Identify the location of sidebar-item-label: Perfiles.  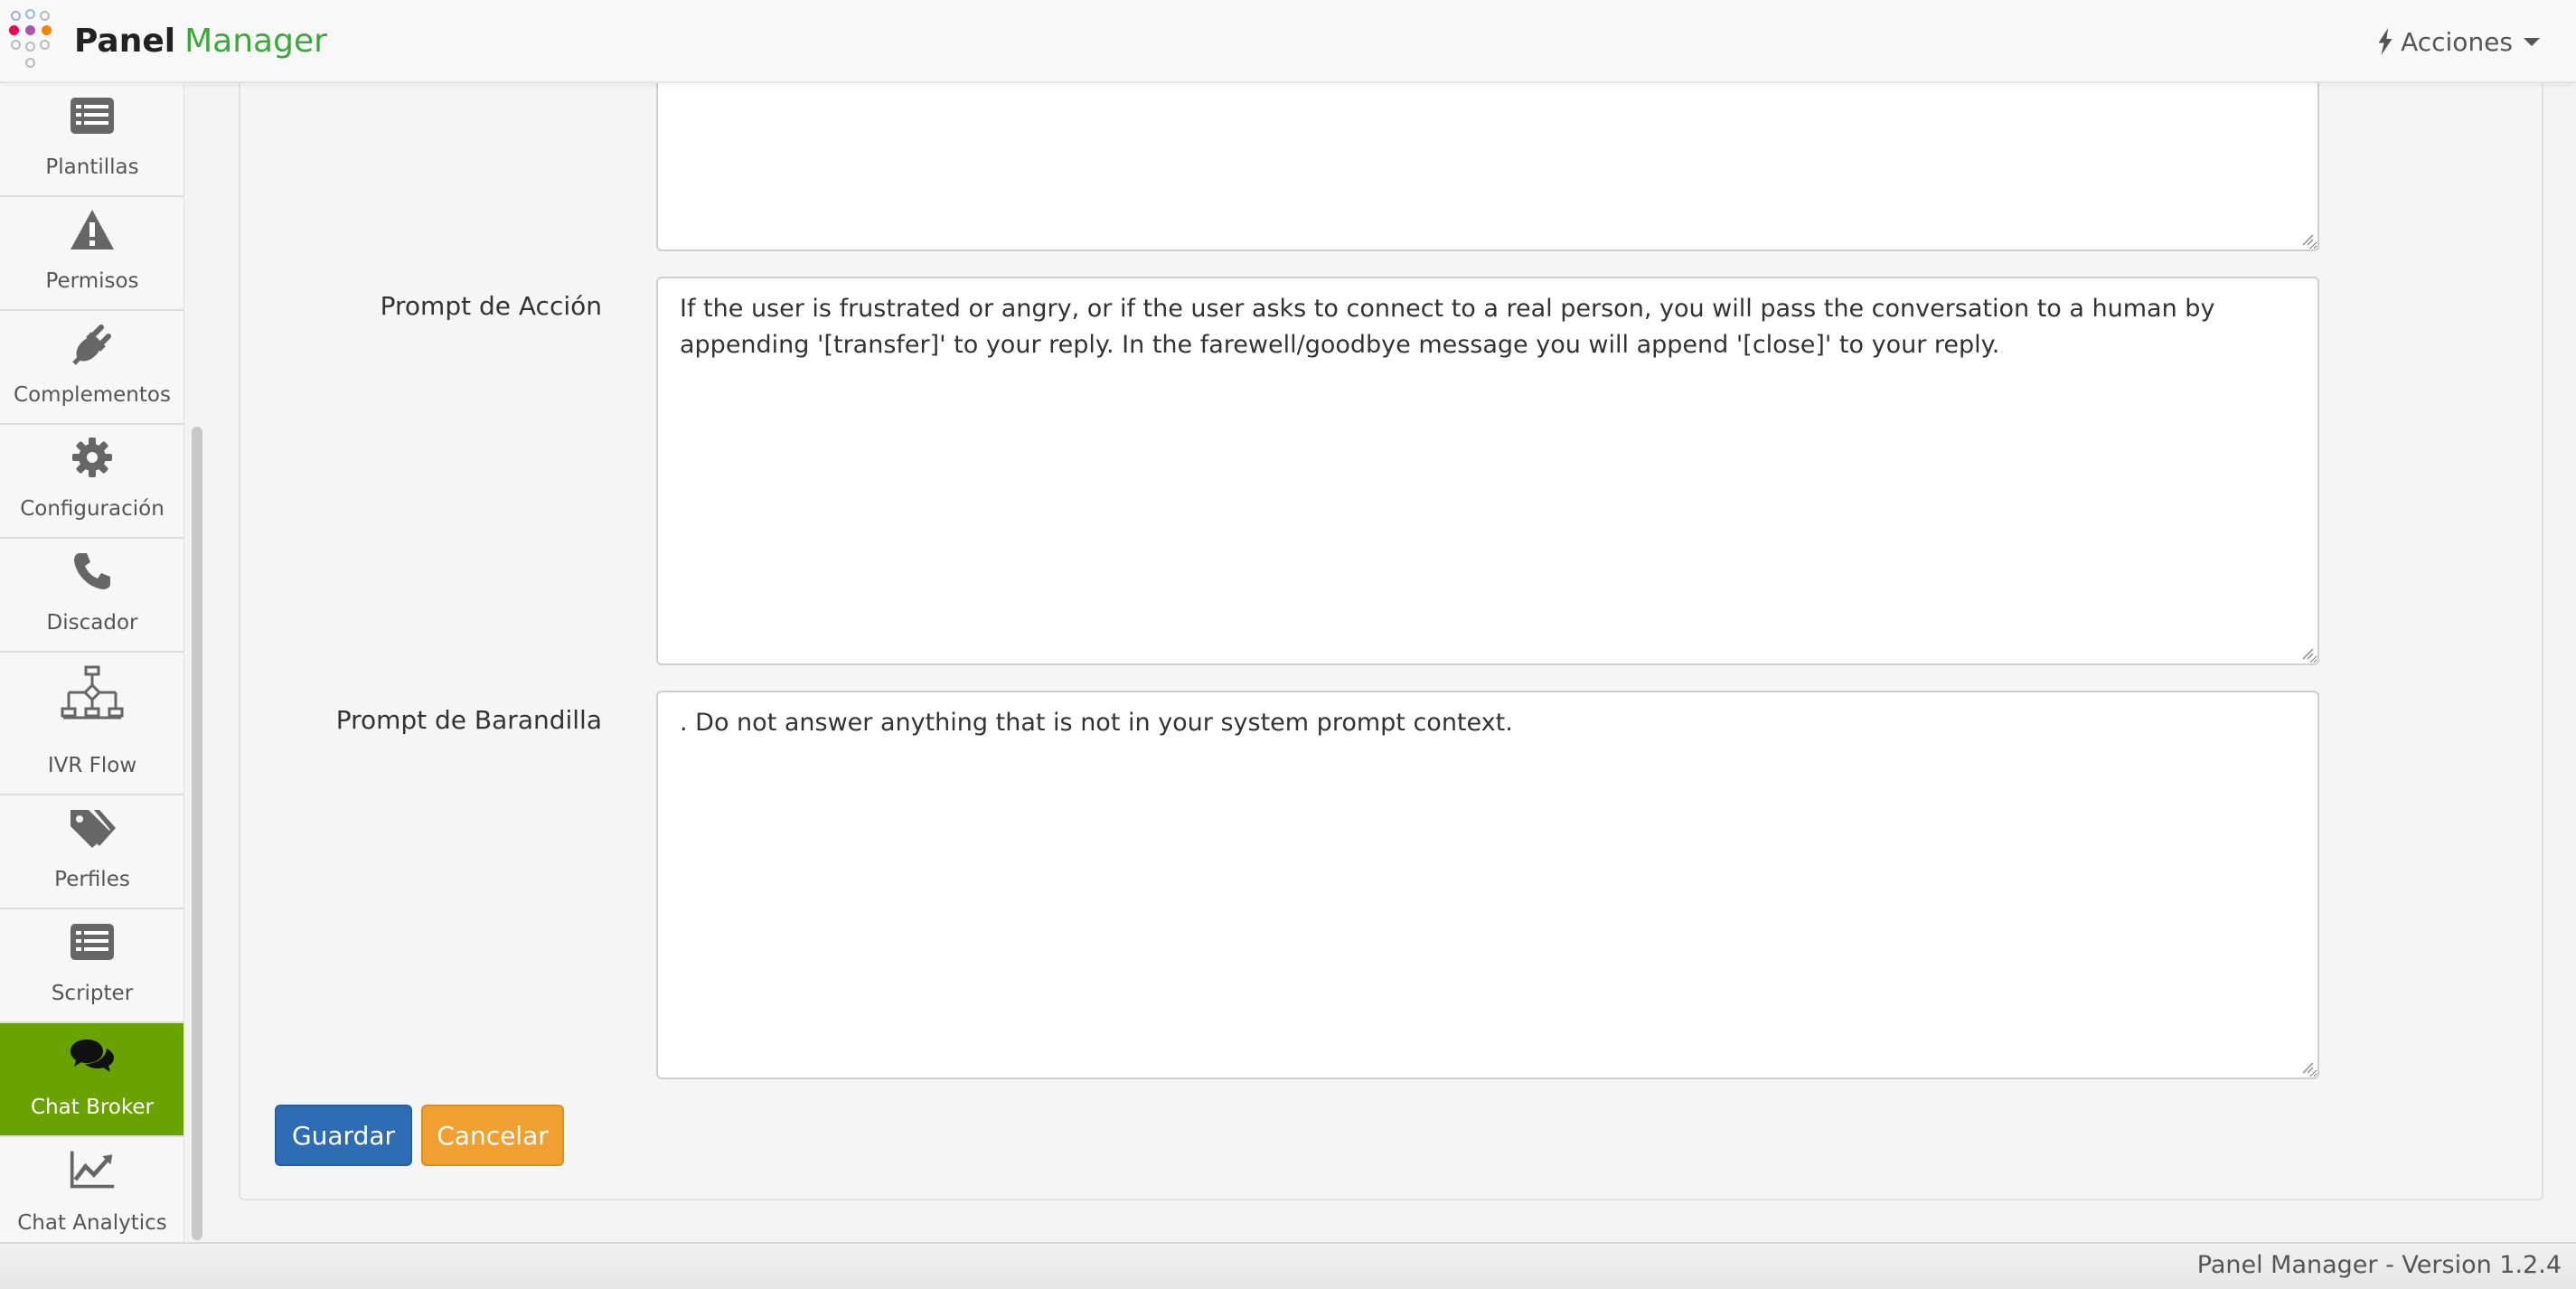
(92, 879).